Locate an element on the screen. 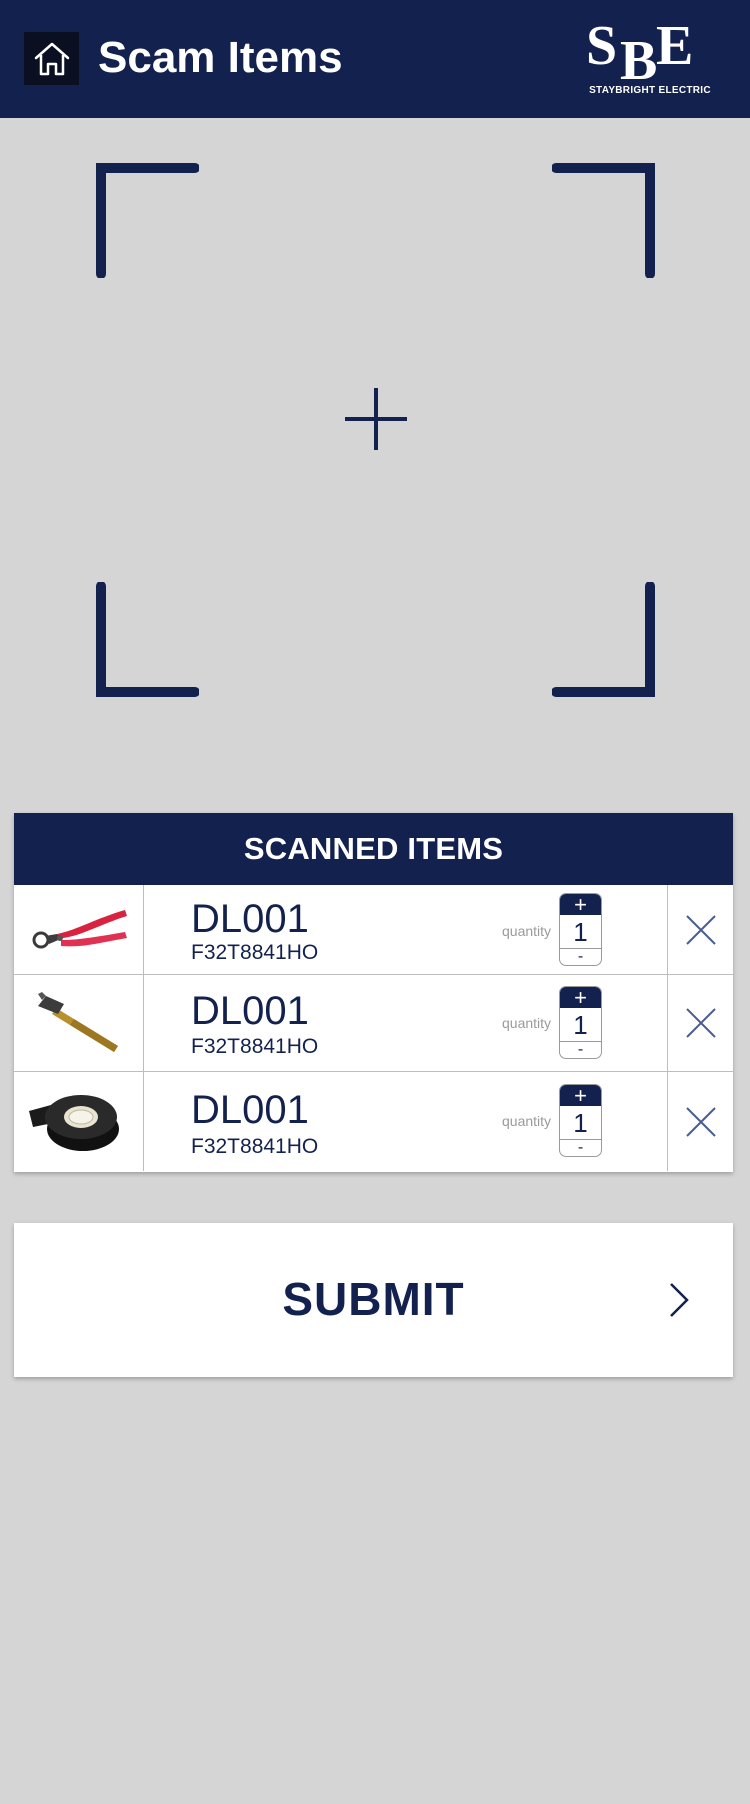 The width and height of the screenshot is (750, 1804). hammer-icon is located at coordinates (77, 1022).